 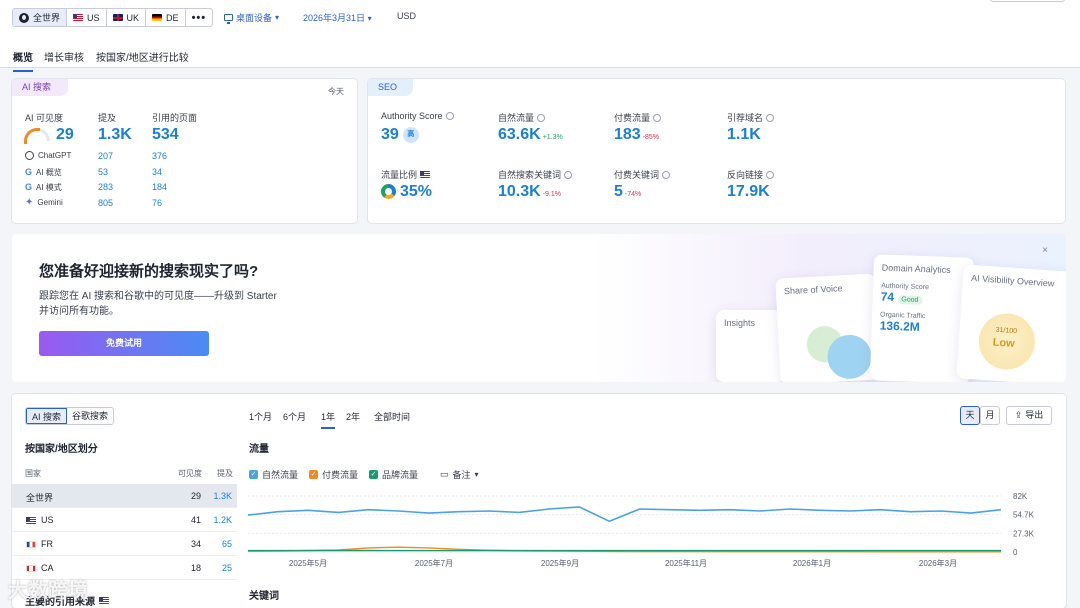 I want to click on region-uk: UK, so click(x=127, y=17).